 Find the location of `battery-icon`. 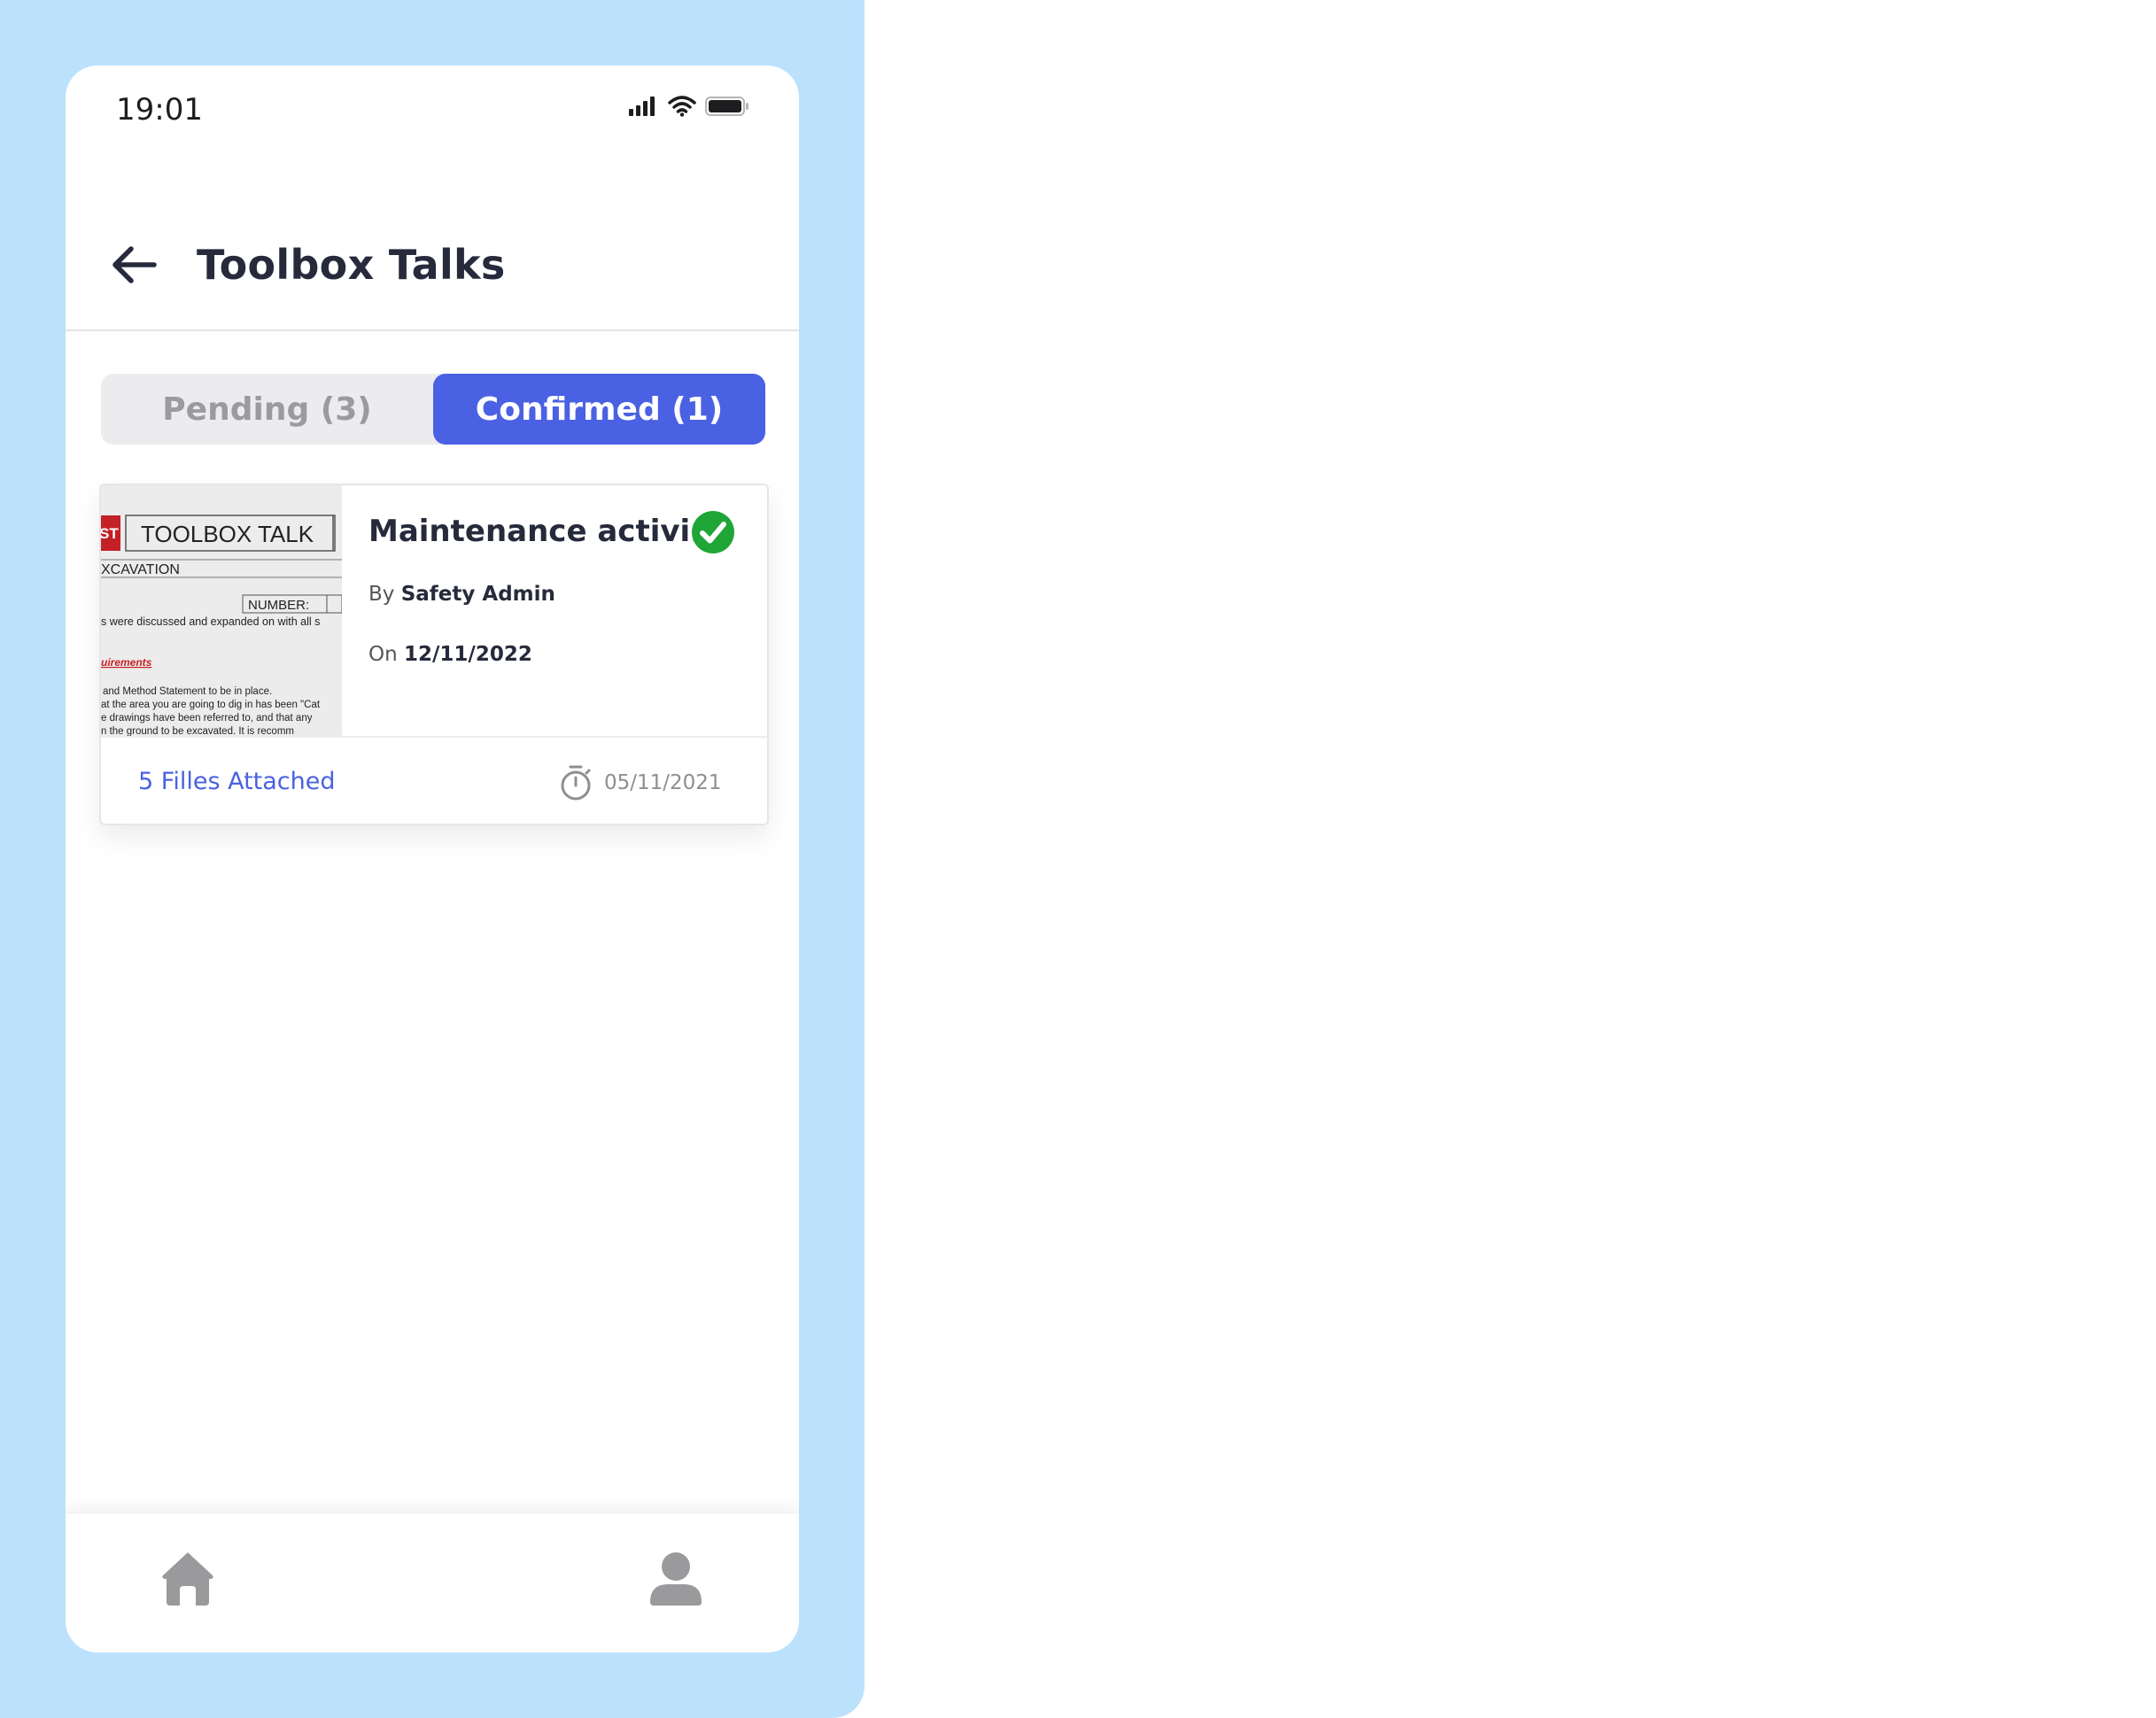

battery-icon is located at coordinates (726, 106).